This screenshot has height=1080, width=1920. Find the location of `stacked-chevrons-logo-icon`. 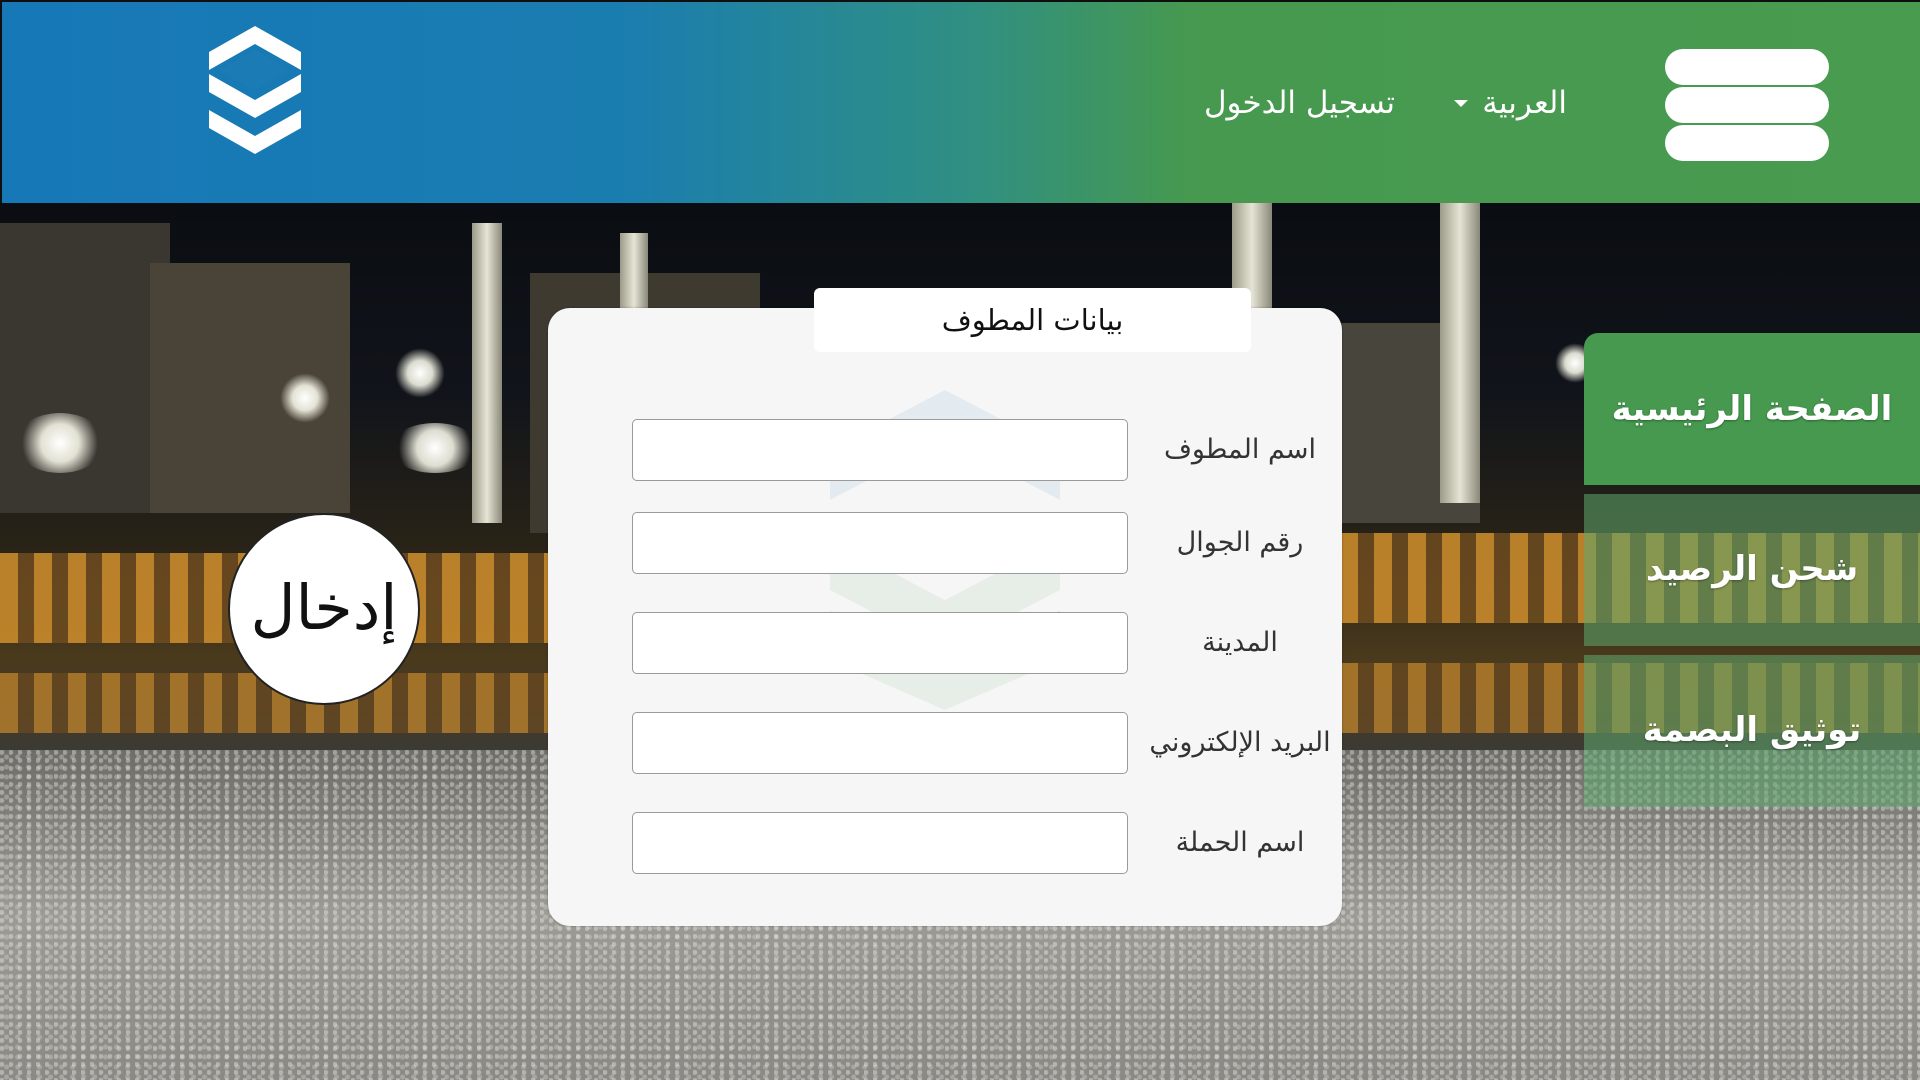

stacked-chevrons-logo-icon is located at coordinates (255, 90).